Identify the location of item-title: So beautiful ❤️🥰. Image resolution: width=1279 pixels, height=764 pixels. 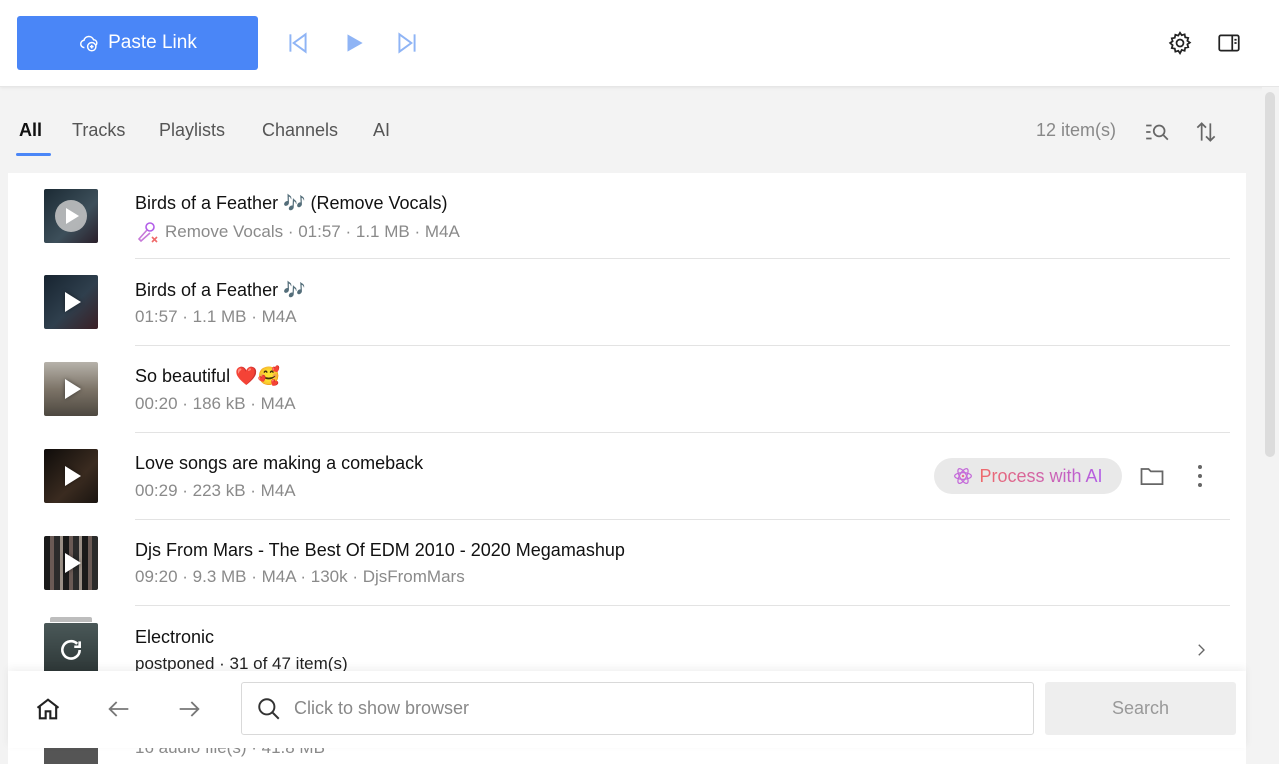
(207, 376).